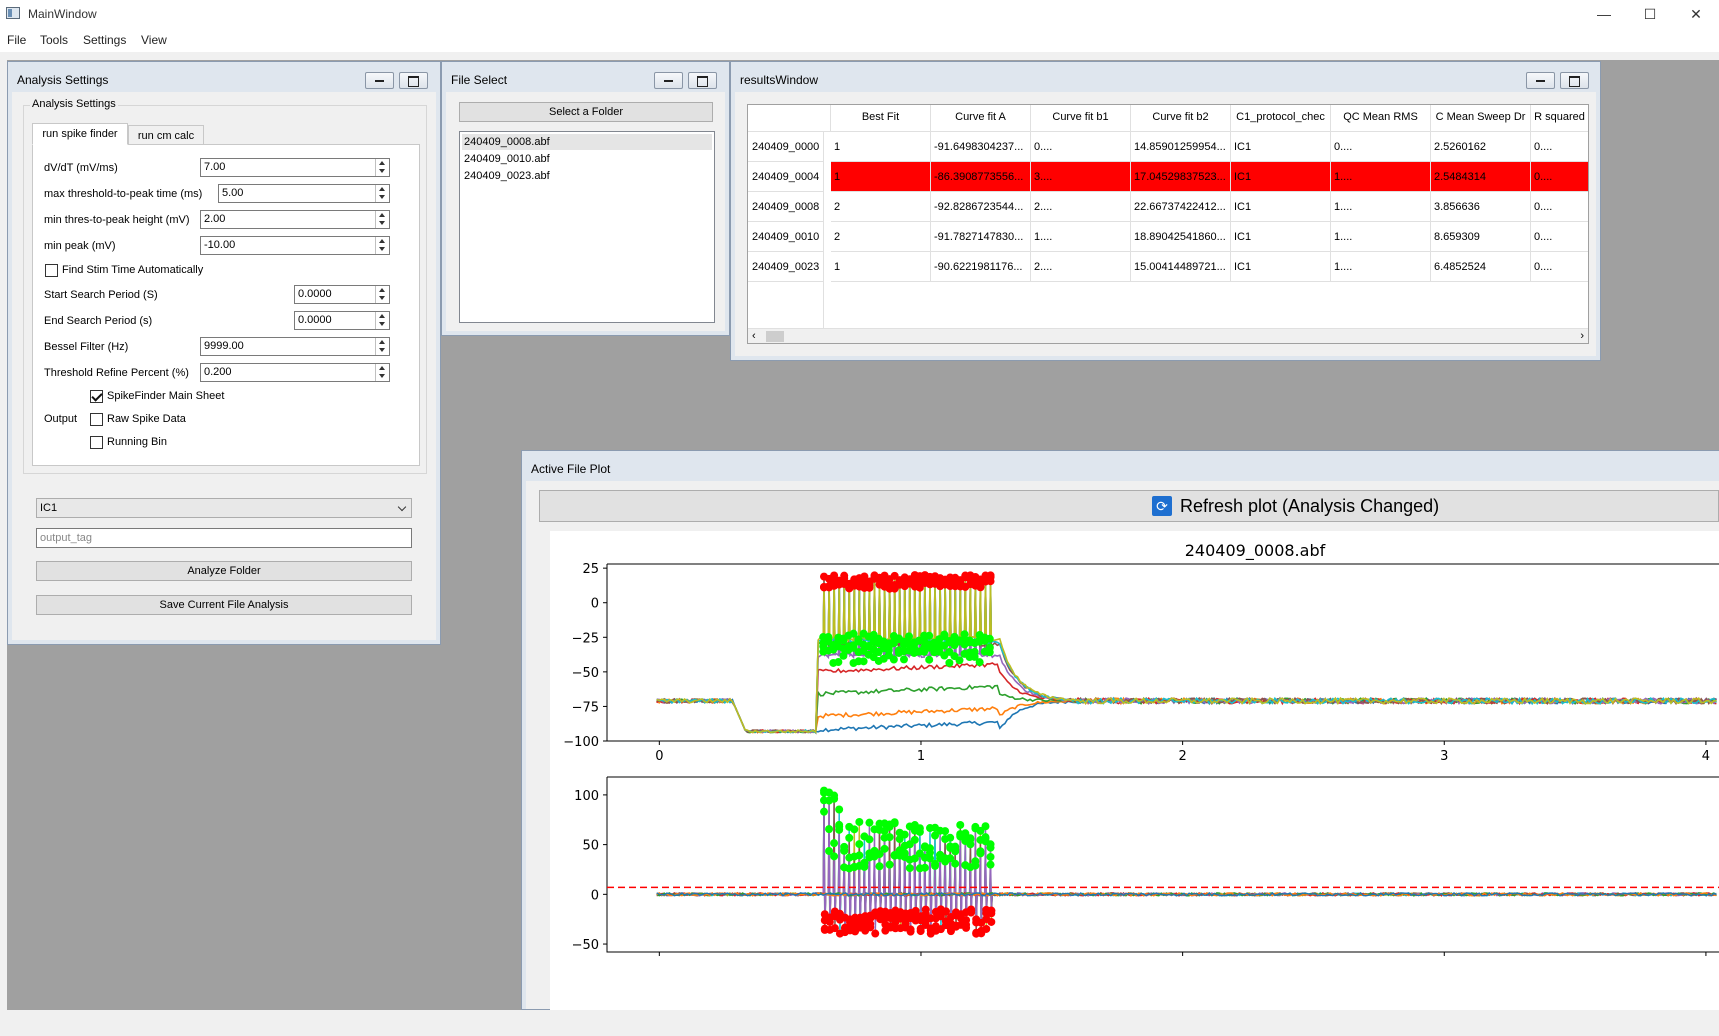  Describe the element at coordinates (295, 245) in the screenshot. I see `min-peak-input: -10.00` at that location.